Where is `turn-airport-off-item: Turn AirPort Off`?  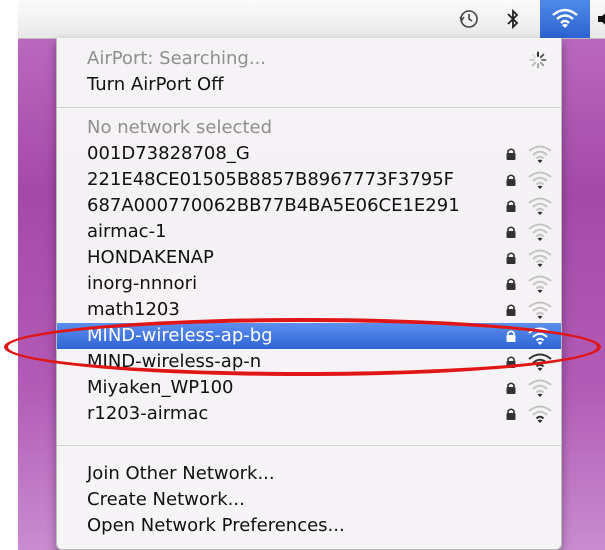 turn-airport-off-item: Turn AirPort Off is located at coordinates (309, 85).